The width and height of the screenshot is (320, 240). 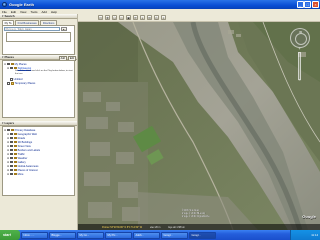 I want to click on window-title: Google Earth, so click(x=22, y=4).